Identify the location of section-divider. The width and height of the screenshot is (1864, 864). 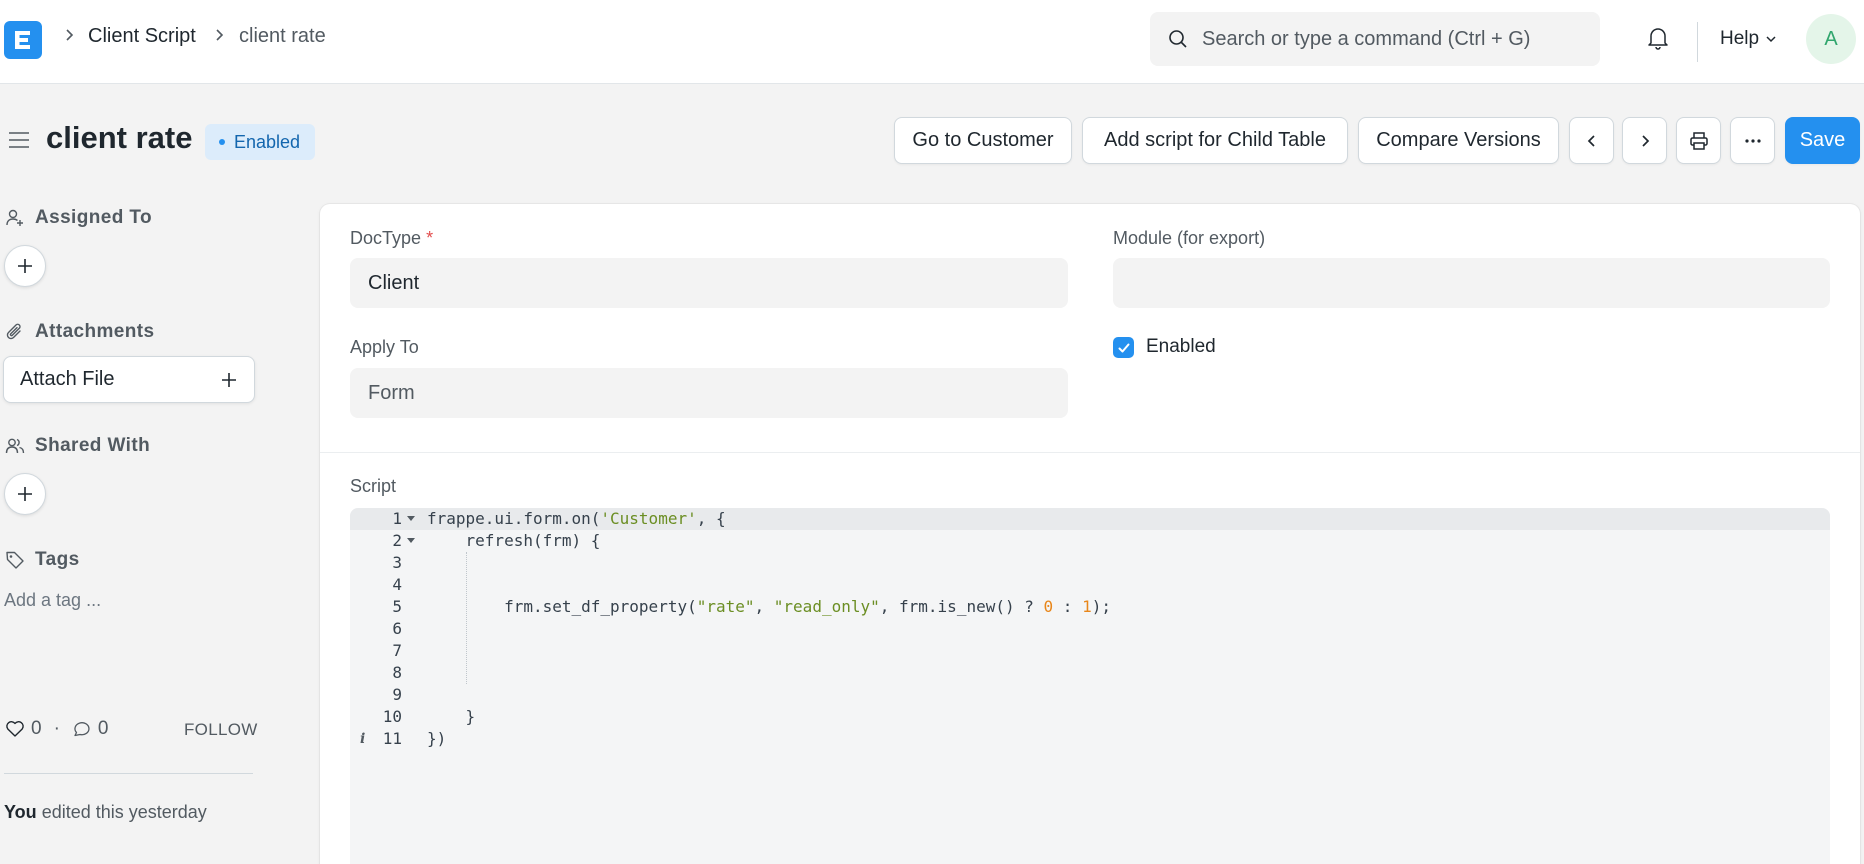
(1090, 452).